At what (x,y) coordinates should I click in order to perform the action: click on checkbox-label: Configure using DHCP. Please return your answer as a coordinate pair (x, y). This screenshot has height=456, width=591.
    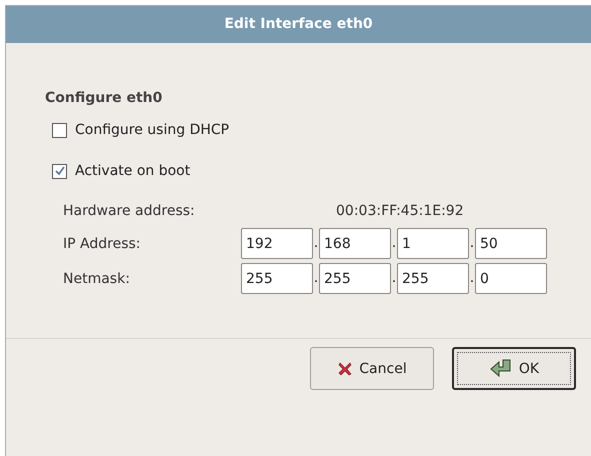
    Looking at the image, I should click on (152, 130).